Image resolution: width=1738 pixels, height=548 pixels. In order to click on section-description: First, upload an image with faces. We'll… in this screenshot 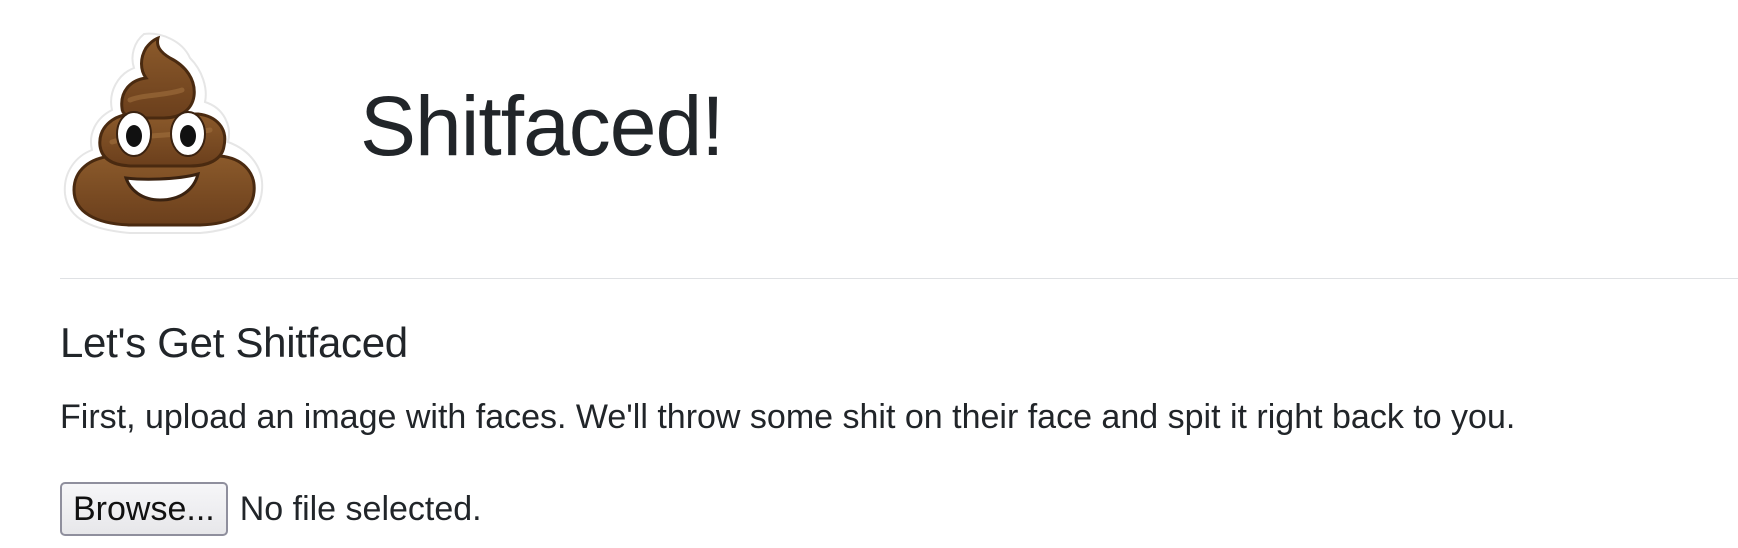, I will do `click(788, 417)`.